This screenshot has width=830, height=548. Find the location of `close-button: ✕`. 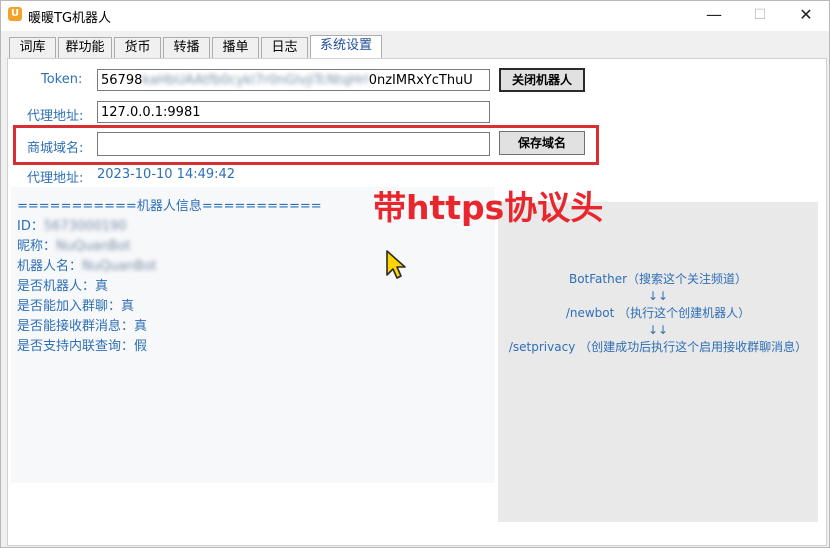

close-button: ✕ is located at coordinates (806, 16).